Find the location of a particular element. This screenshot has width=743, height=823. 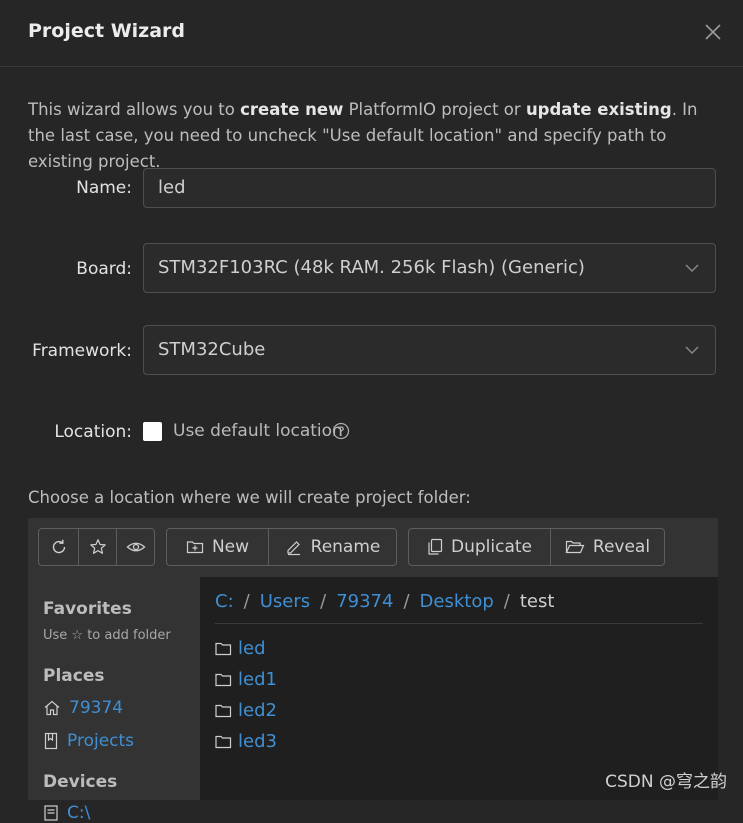

sidebar-item-home: 79374 is located at coordinates (83, 708).